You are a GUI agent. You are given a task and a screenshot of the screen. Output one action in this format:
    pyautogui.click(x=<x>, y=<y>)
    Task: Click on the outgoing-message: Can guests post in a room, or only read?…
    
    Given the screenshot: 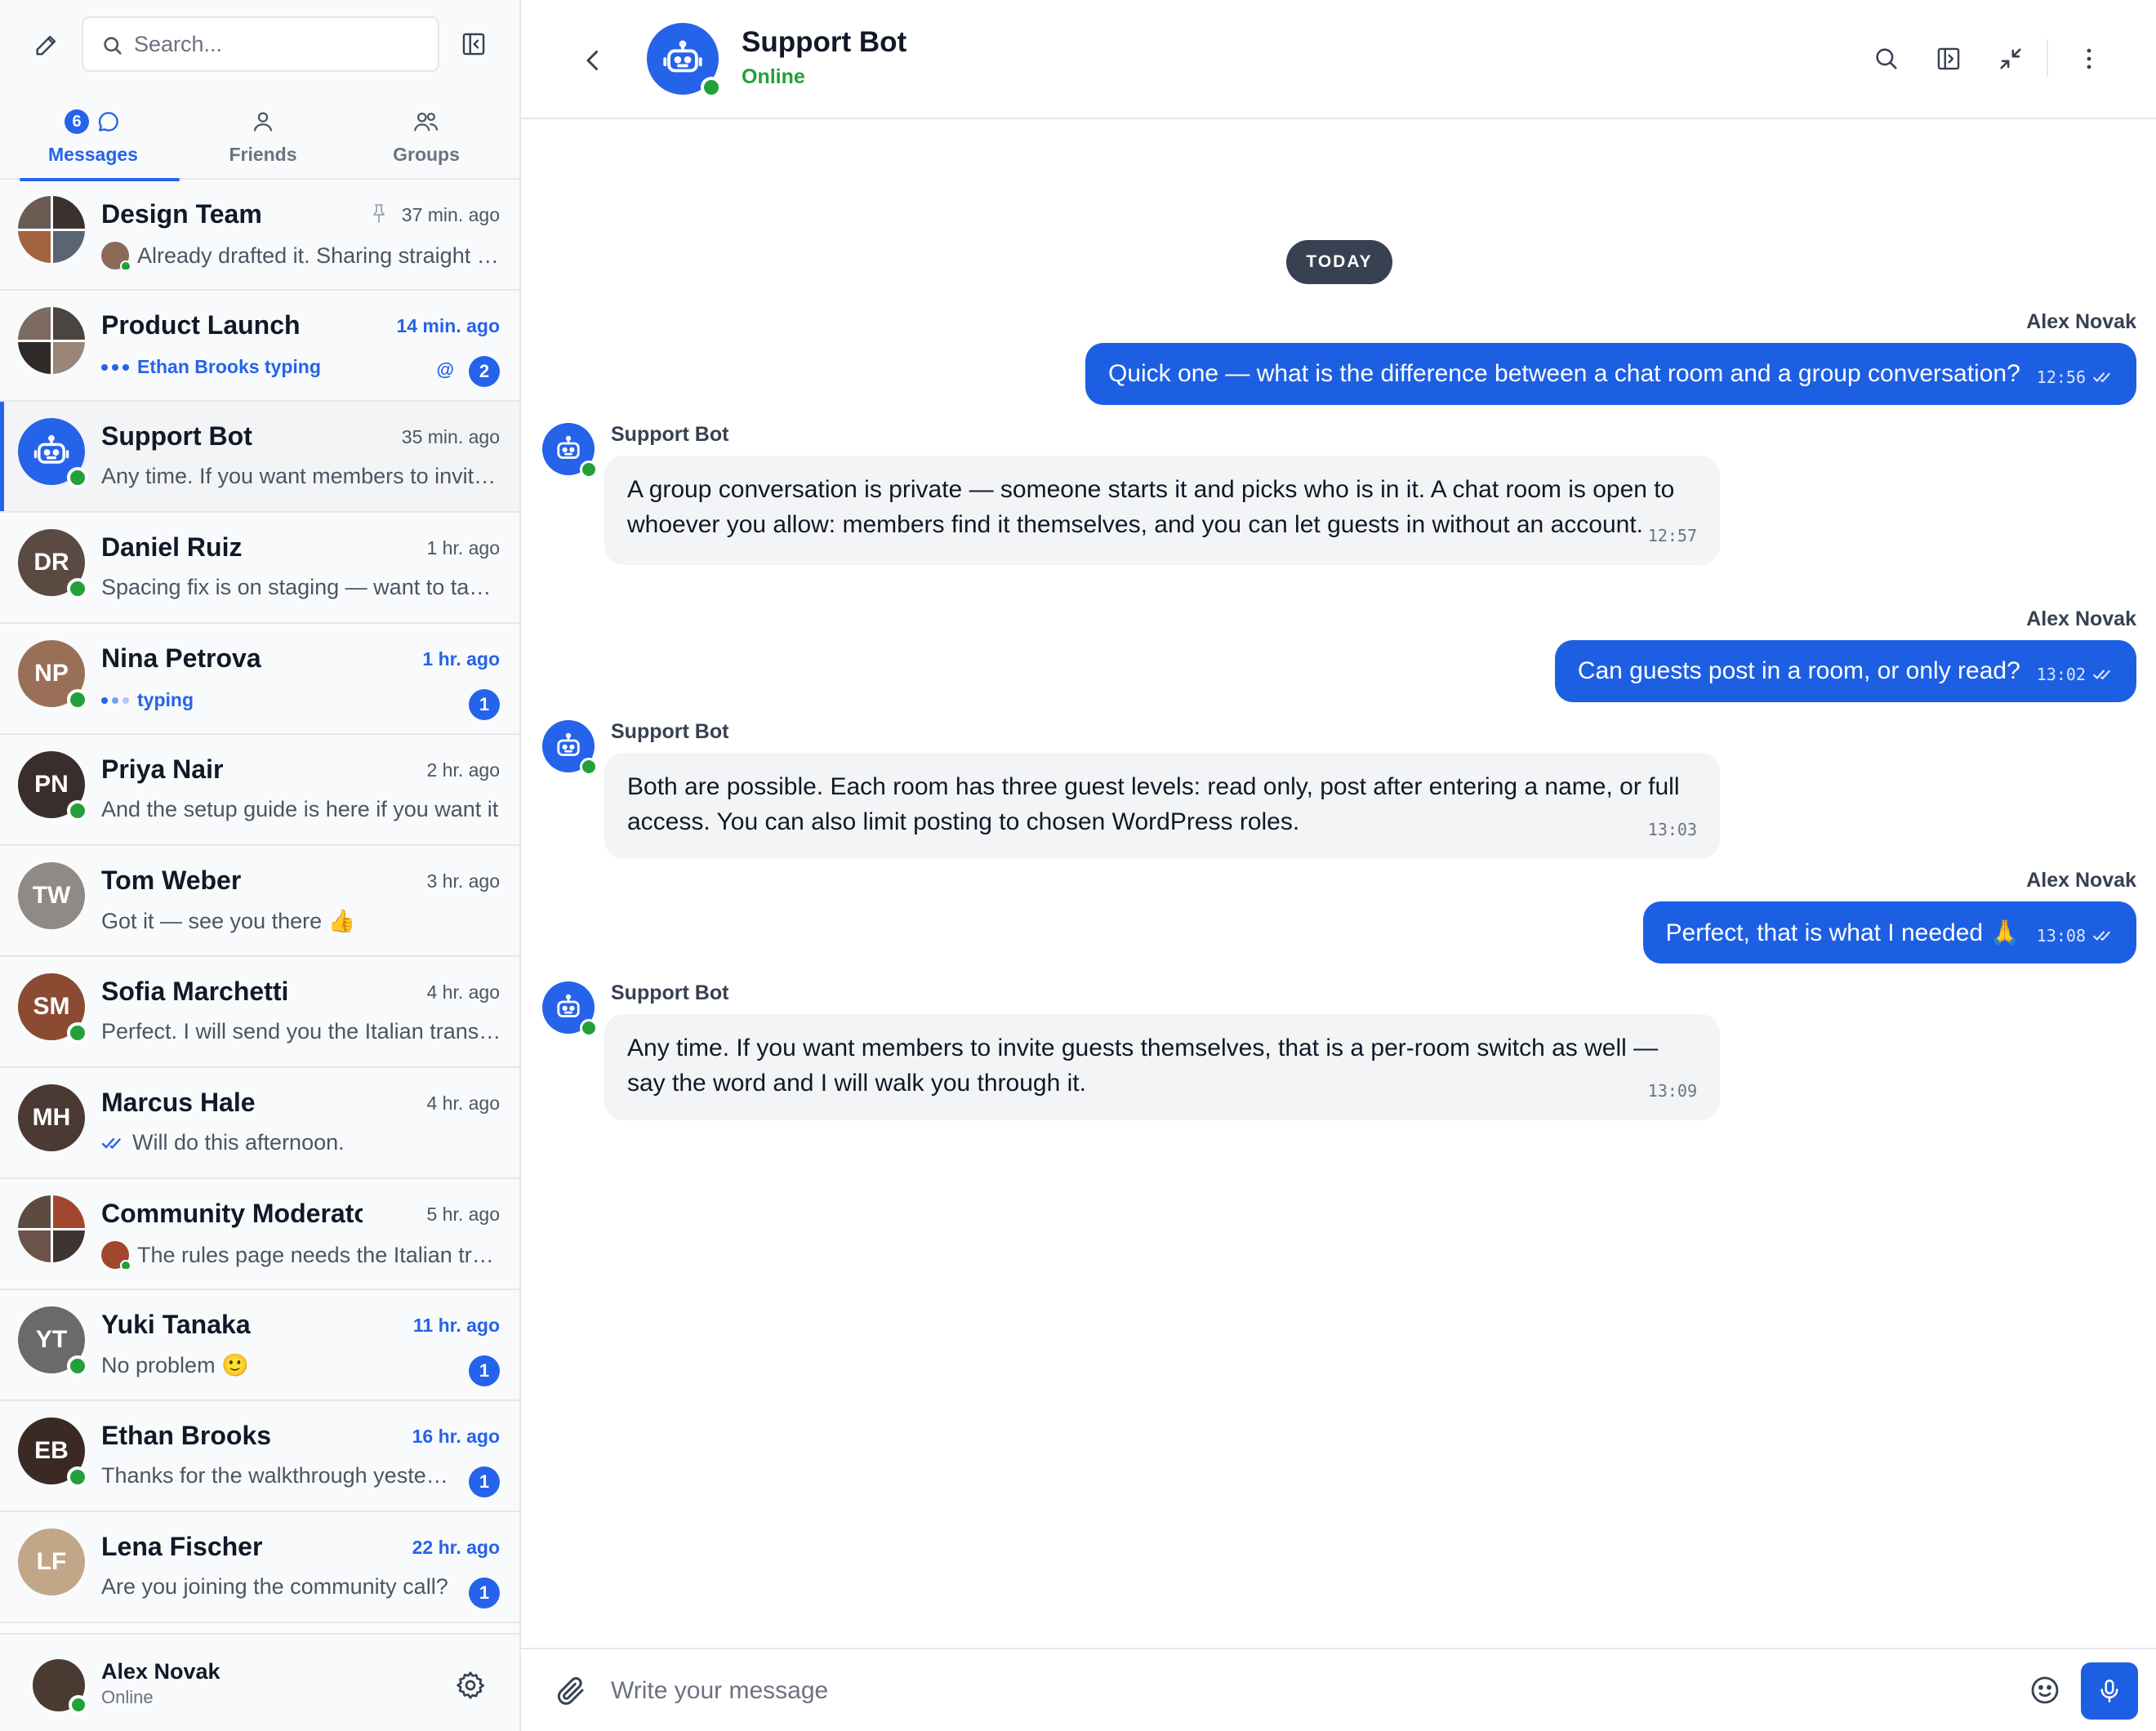 What is the action you would take?
    pyautogui.click(x=1845, y=671)
    